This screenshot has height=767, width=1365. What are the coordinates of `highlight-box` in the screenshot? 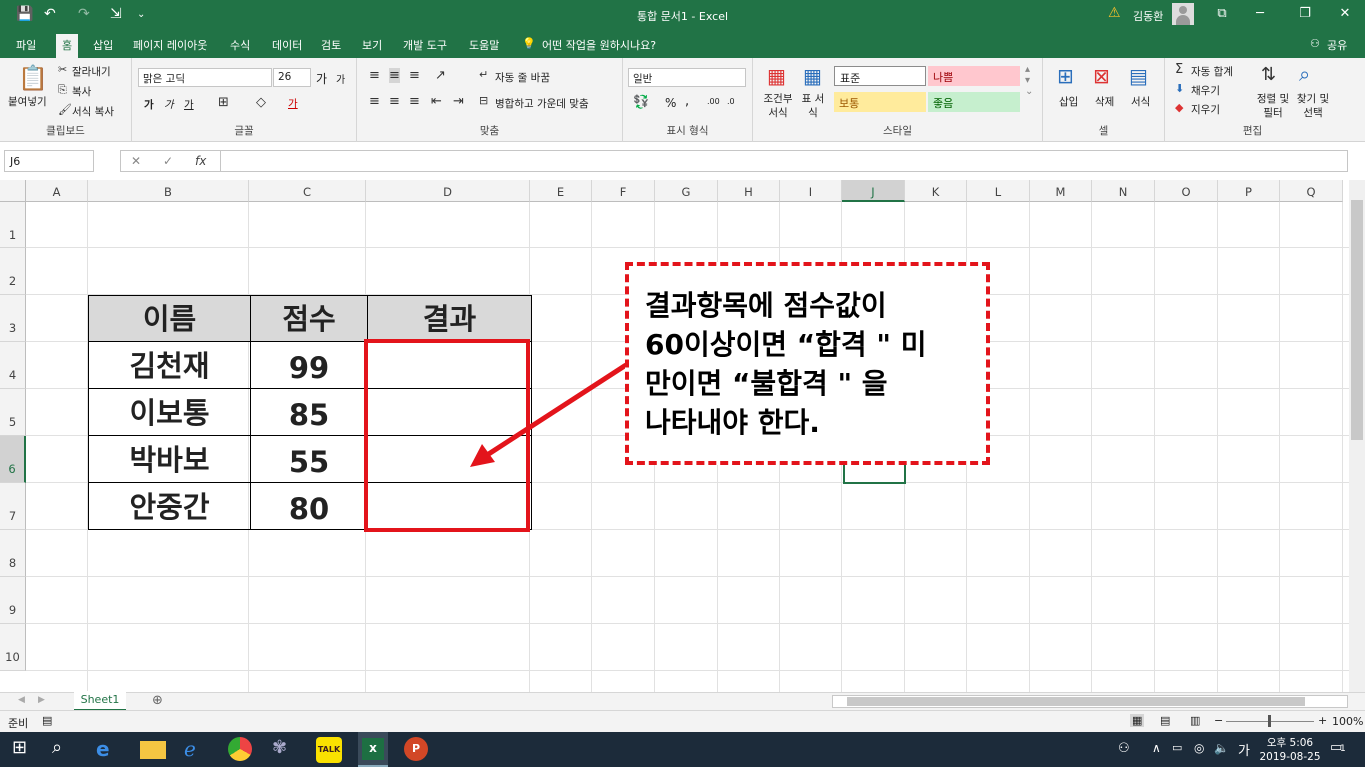 It's located at (447, 435).